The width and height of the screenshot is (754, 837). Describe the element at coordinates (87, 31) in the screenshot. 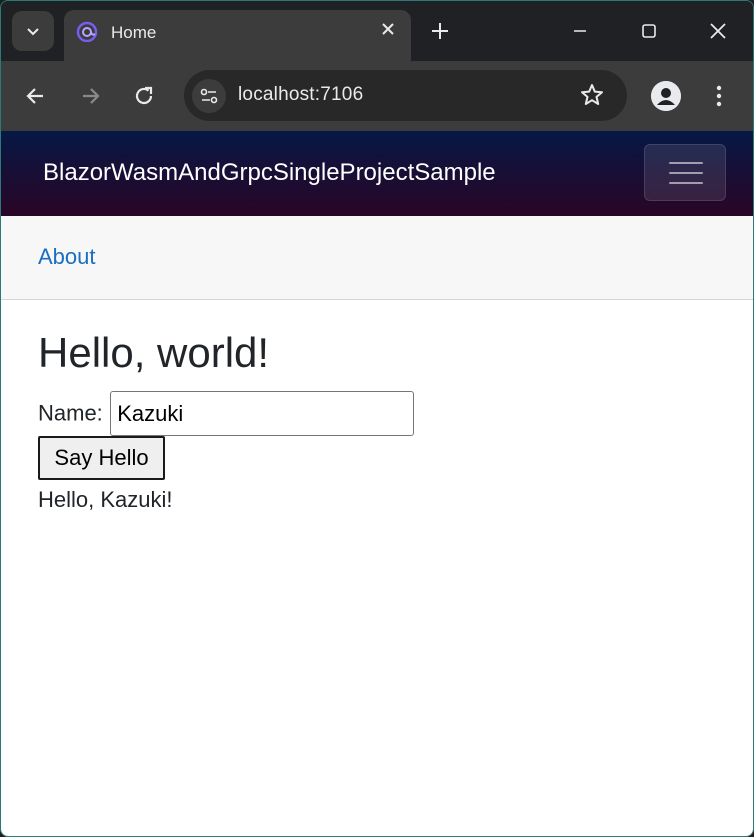

I see `blazor-favicon-icon` at that location.